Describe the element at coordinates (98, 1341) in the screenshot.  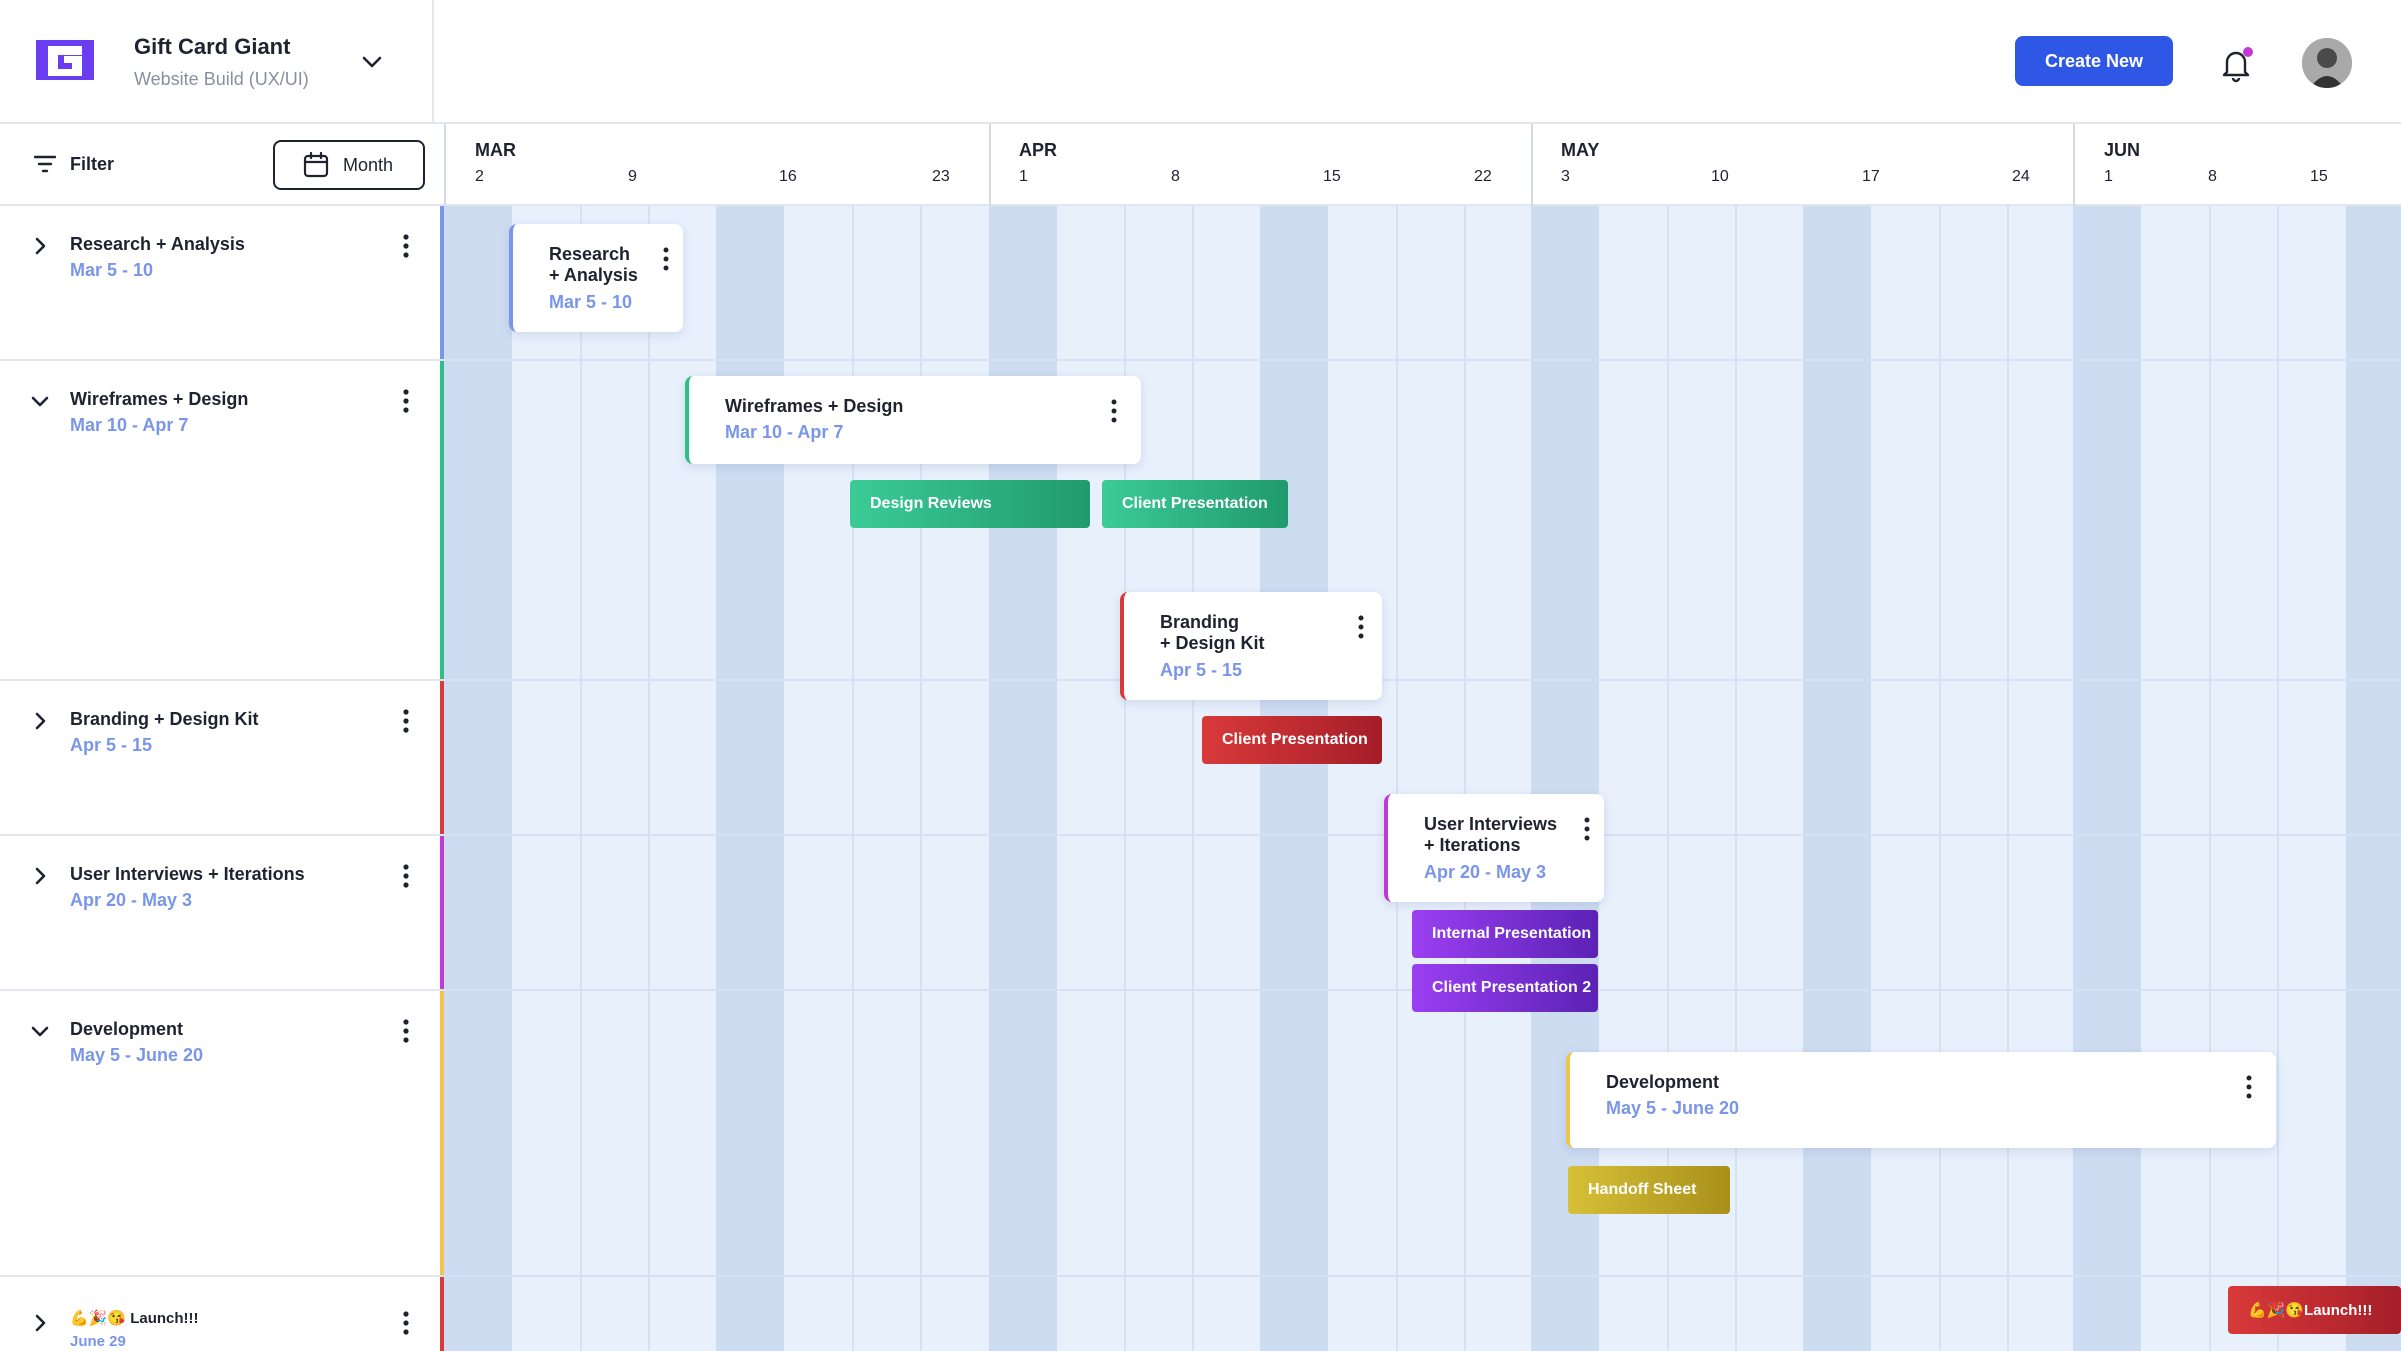
I see `phase-dates: June 29` at that location.